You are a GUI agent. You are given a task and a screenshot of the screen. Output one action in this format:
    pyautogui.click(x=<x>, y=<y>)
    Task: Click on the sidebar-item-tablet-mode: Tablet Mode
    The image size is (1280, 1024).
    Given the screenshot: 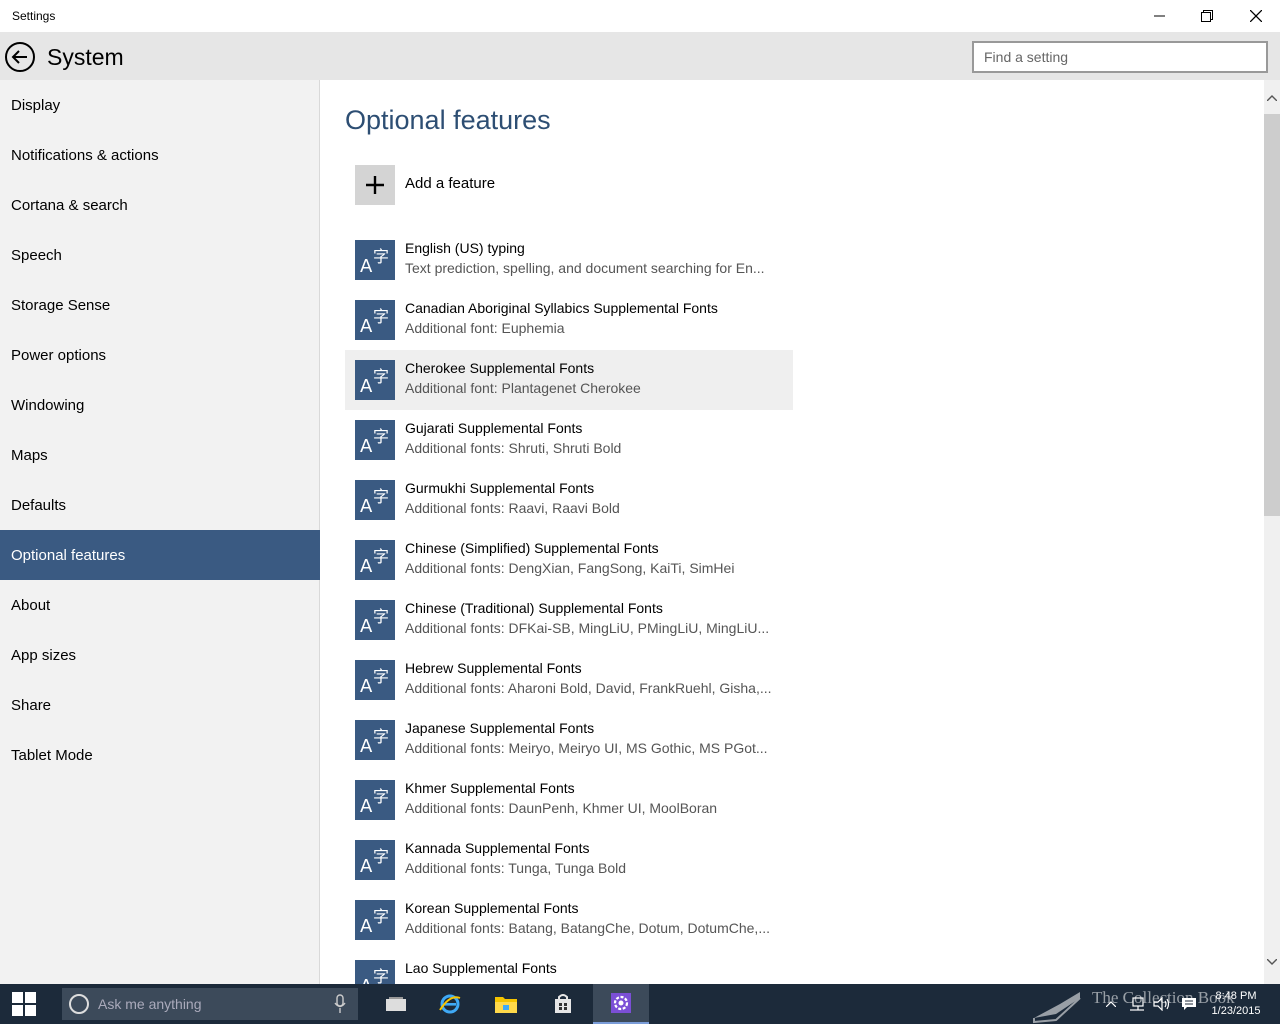 What is the action you would take?
    pyautogui.click(x=160, y=755)
    